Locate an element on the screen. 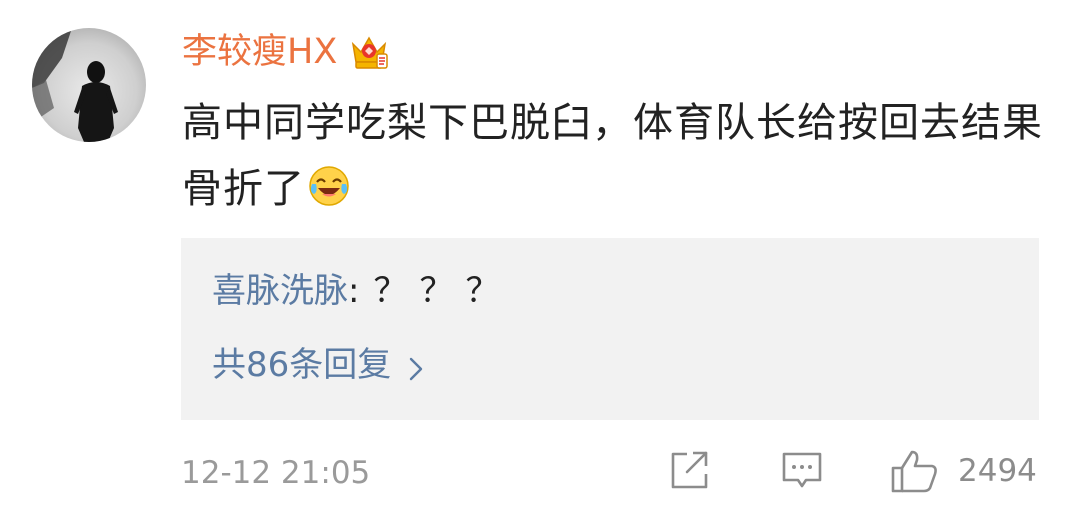 The image size is (1070, 513). chevron-right-icon is located at coordinates (416, 365).